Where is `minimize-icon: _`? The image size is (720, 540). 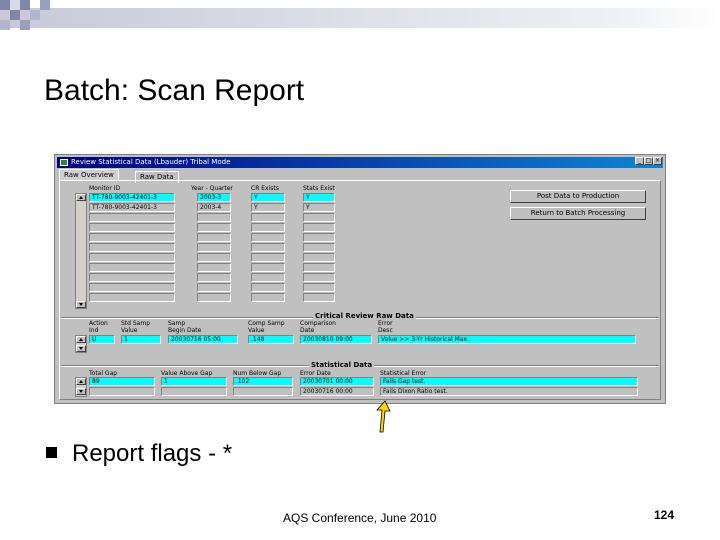
minimize-icon: _ is located at coordinates (639, 161).